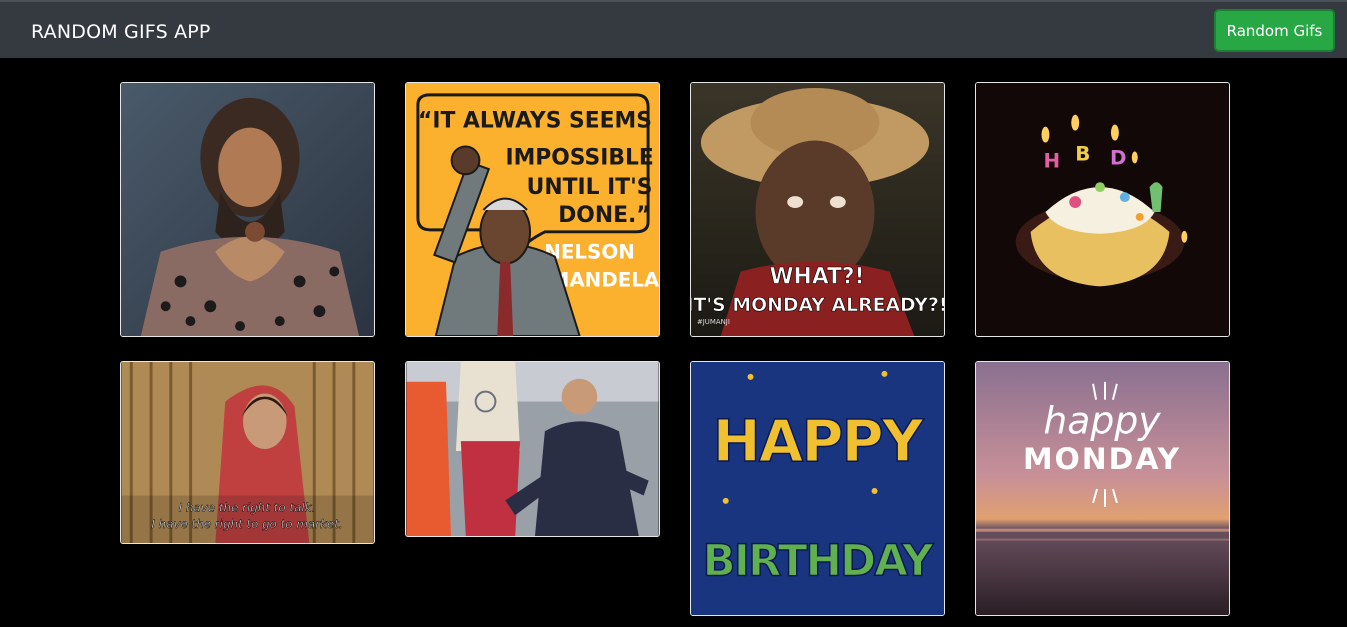 The image size is (1347, 627). Describe the element at coordinates (1082, 153) in the screenshot. I see `cake-letter-b: B` at that location.